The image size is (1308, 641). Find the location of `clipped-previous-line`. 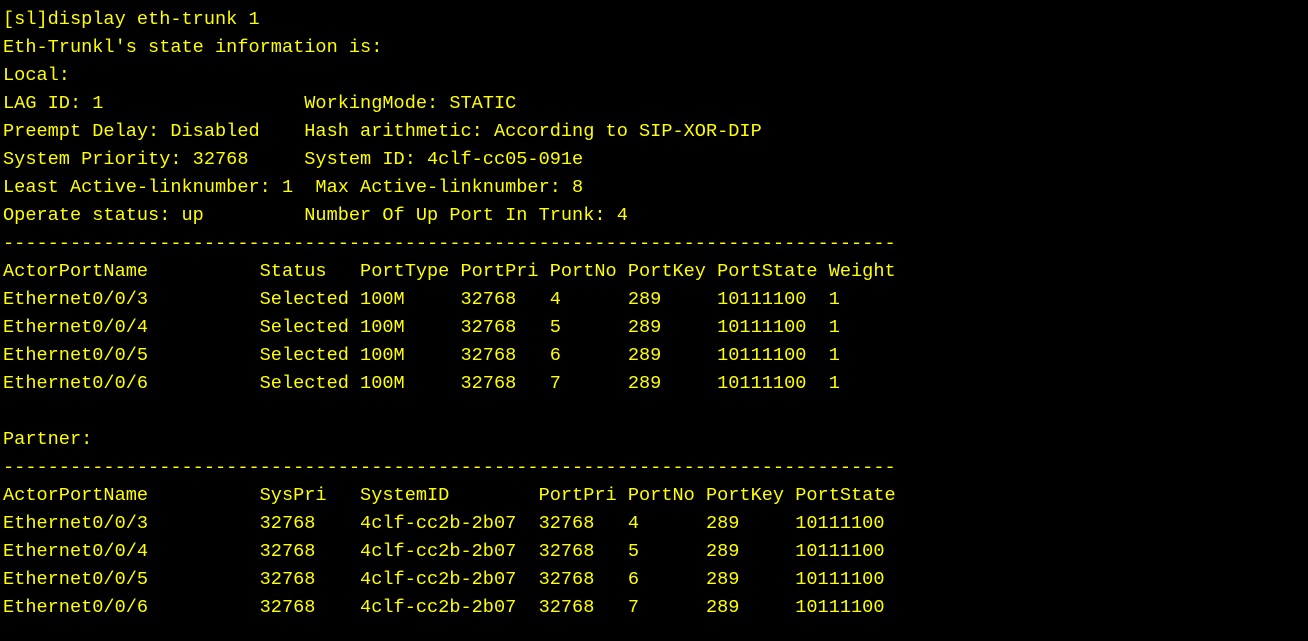

clipped-previous-line is located at coordinates (654, 3).